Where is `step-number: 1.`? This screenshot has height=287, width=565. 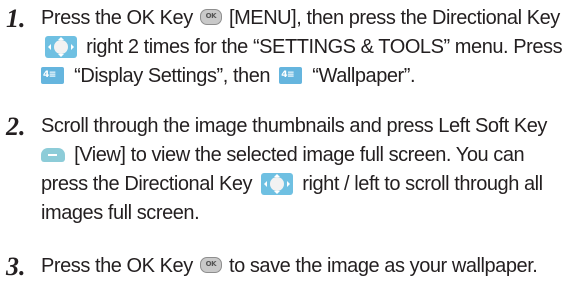 step-number: 1. is located at coordinates (16, 18).